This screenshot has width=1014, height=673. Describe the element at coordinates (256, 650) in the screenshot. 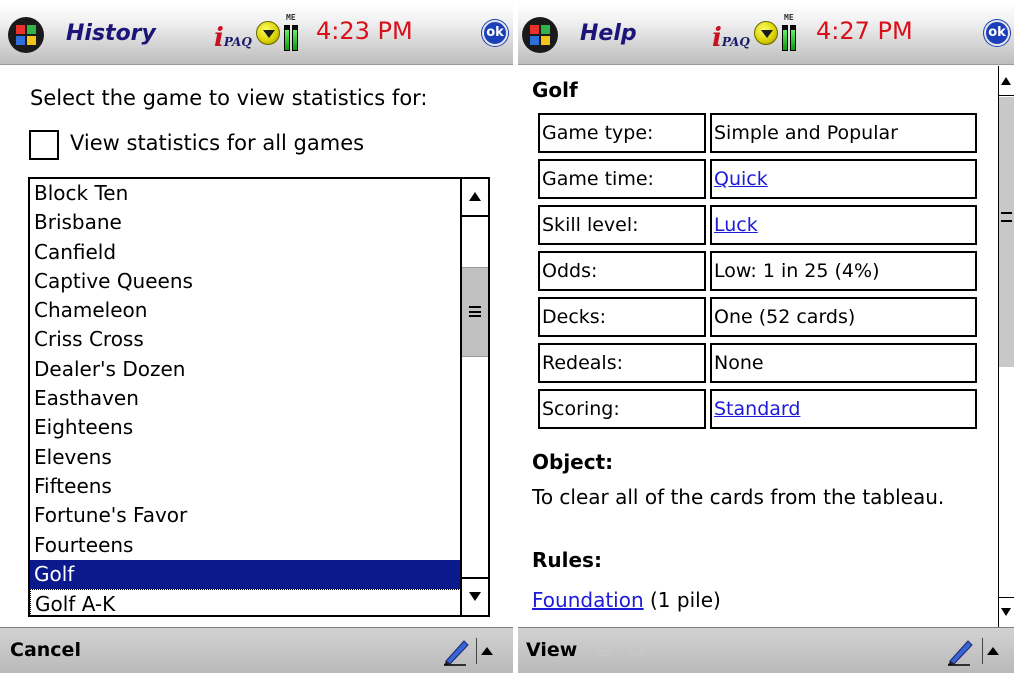

I see `menu-bar: Cancel` at that location.